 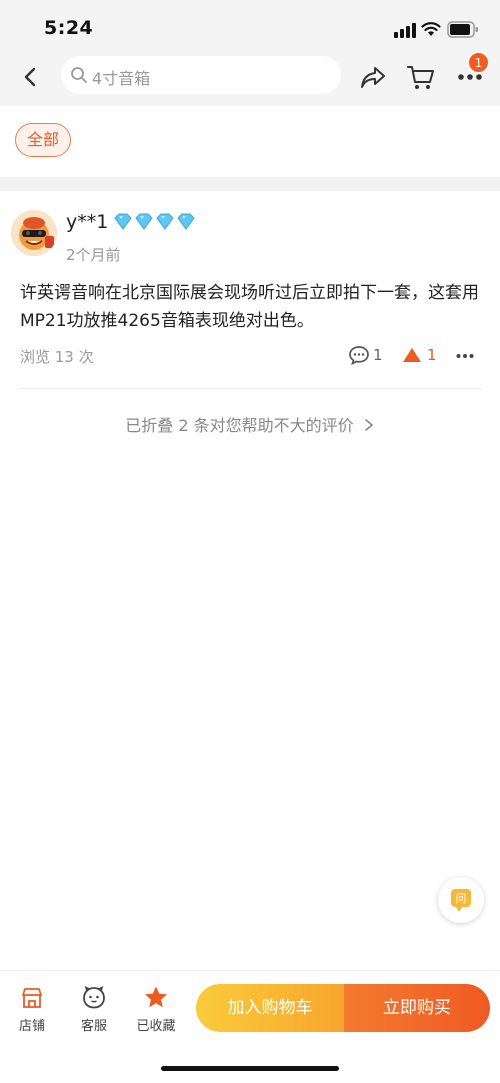 I want to click on vip-level-diamonds, so click(x=155, y=222).